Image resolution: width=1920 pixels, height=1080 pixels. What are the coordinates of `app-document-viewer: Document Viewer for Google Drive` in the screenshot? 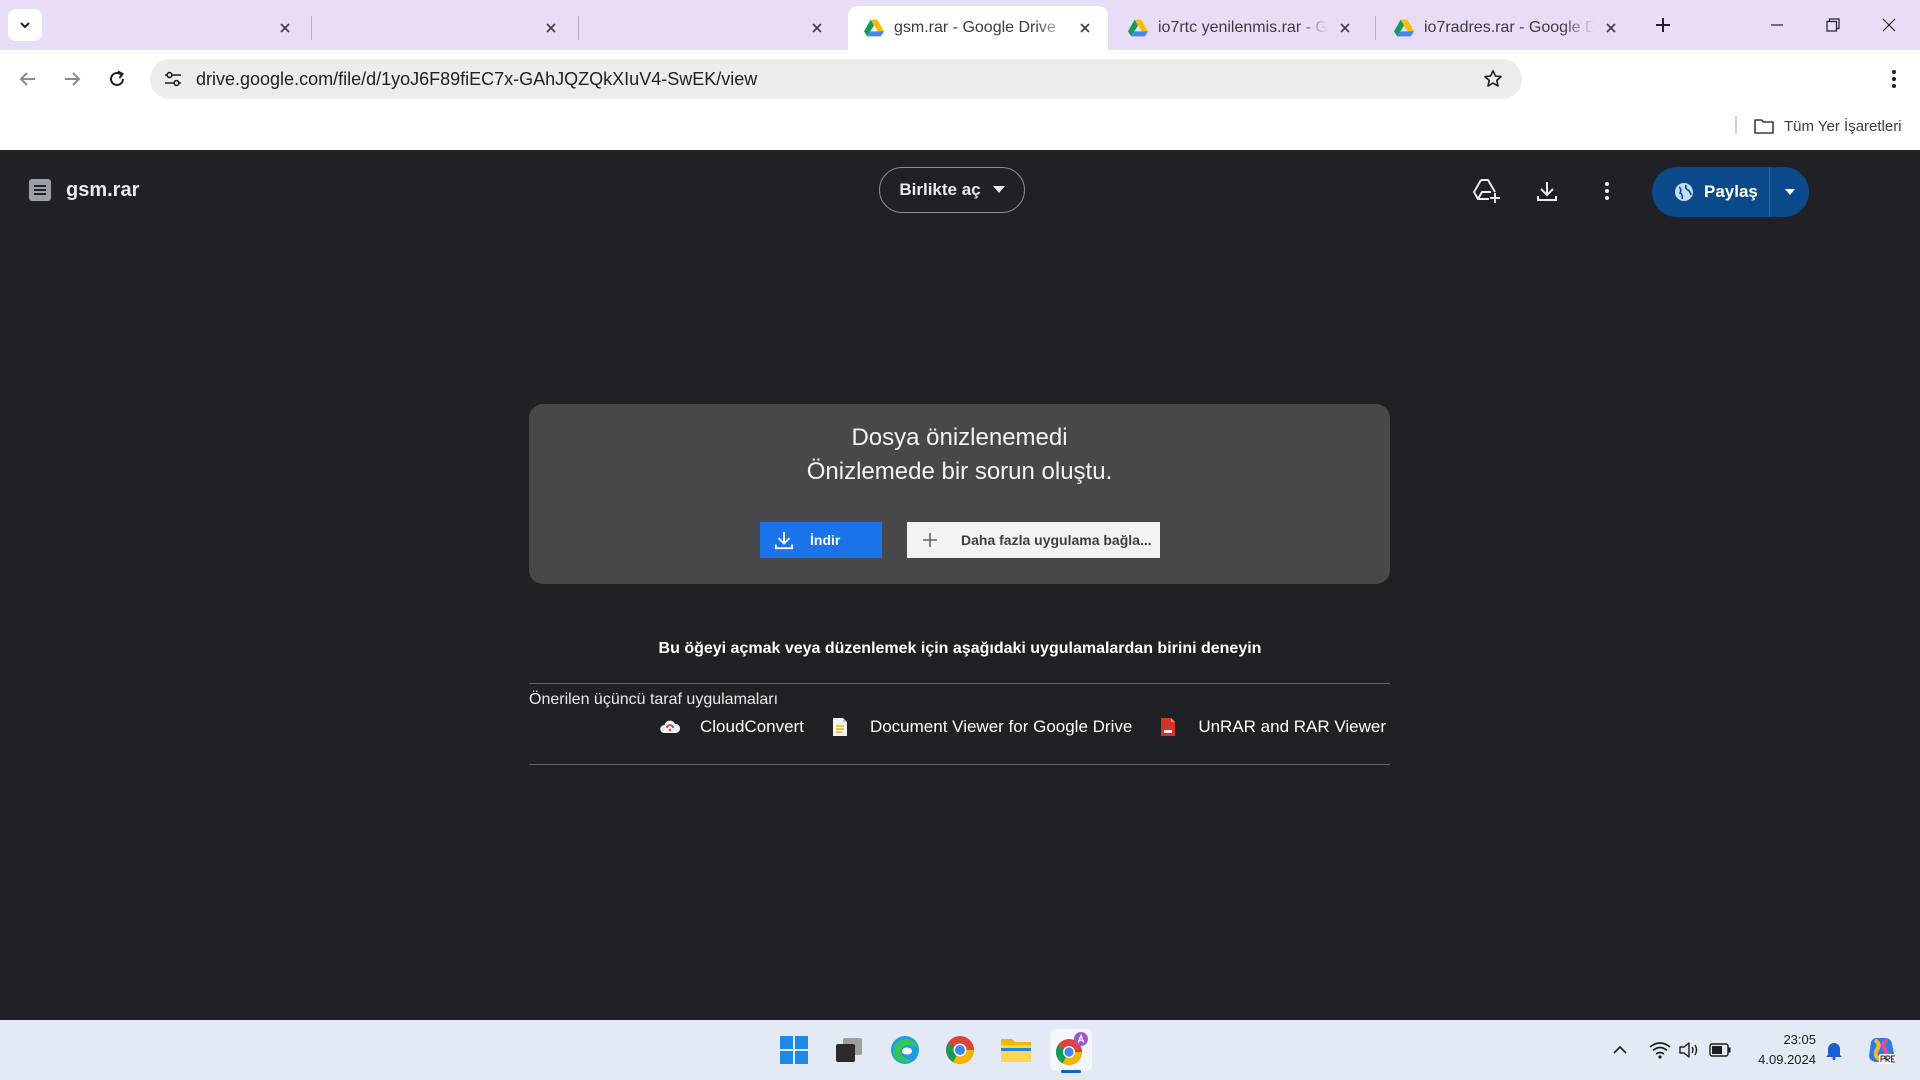 It's located at (981, 727).